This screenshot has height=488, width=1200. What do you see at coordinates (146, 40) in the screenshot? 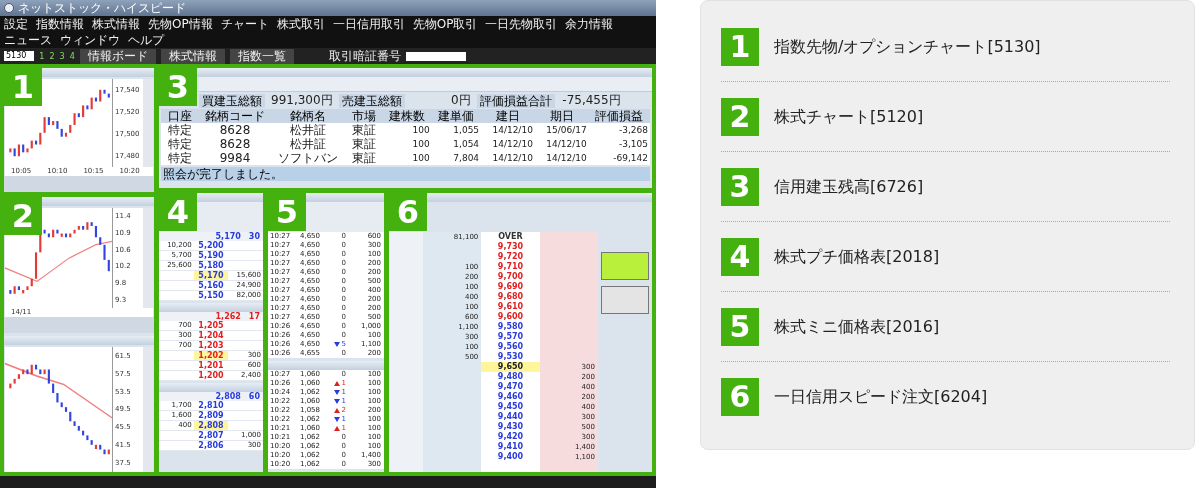
I see `menu-item: ヘルプ` at bounding box center [146, 40].